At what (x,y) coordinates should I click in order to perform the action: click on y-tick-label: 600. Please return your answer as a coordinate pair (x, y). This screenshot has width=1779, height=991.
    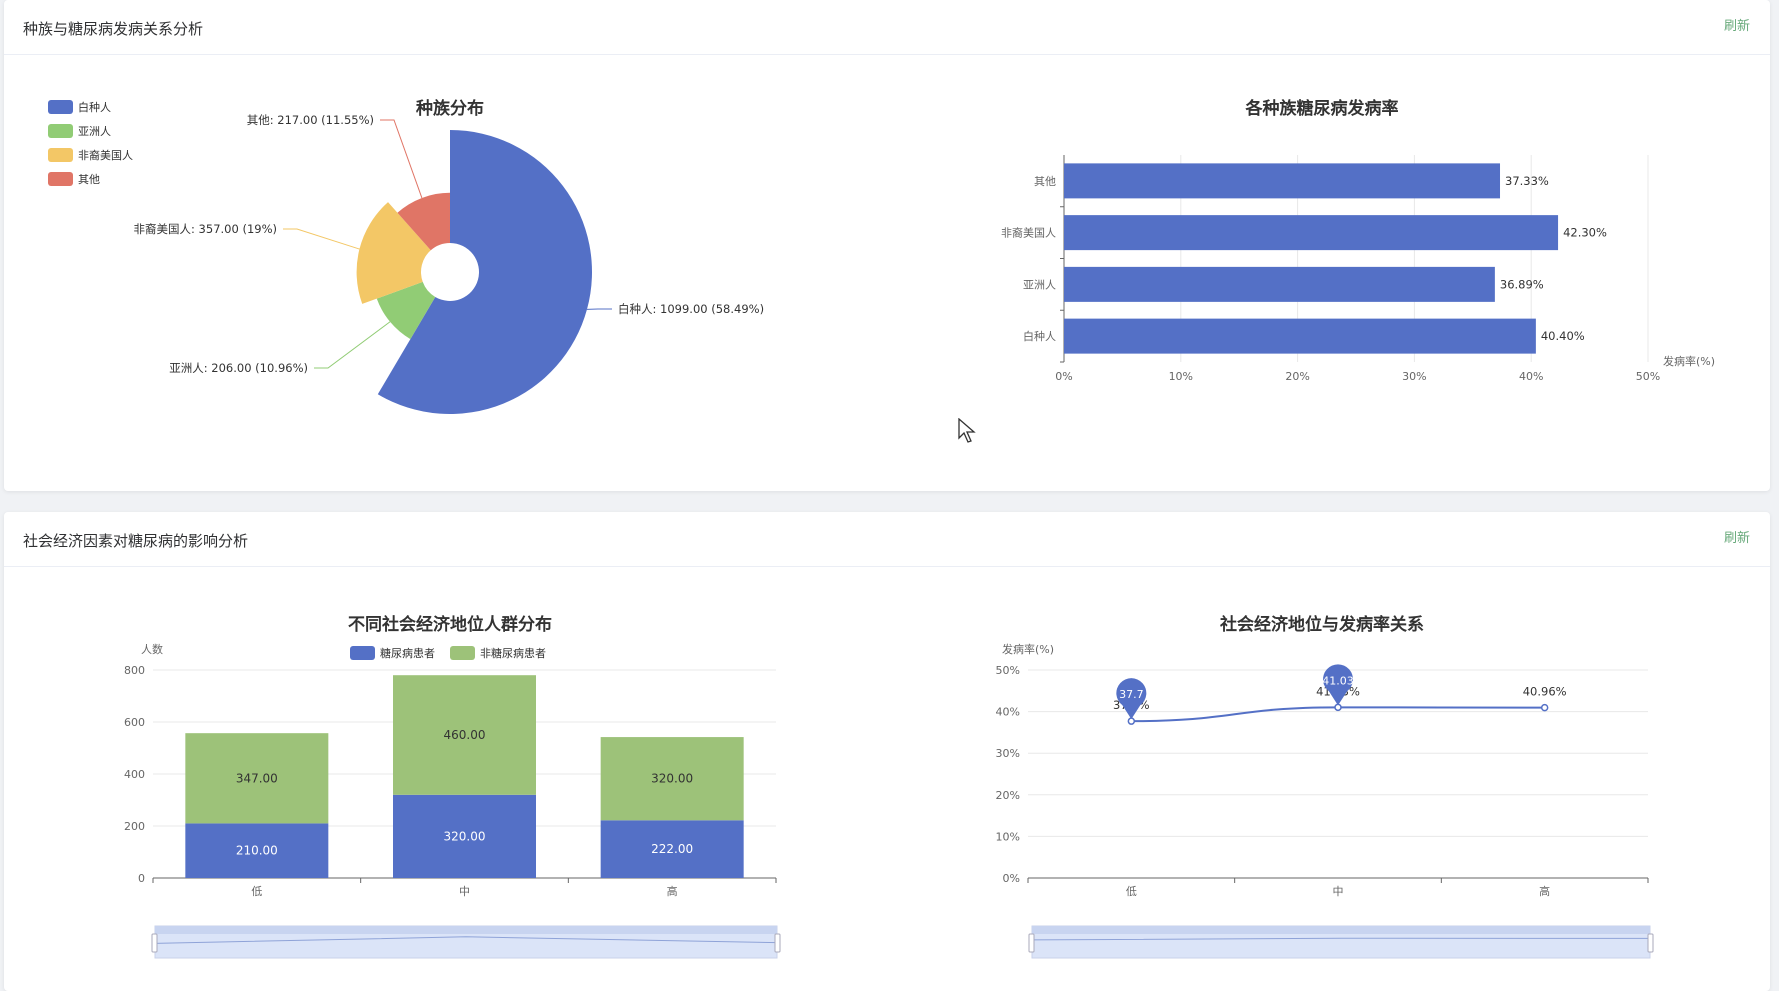
    Looking at the image, I should click on (134, 722).